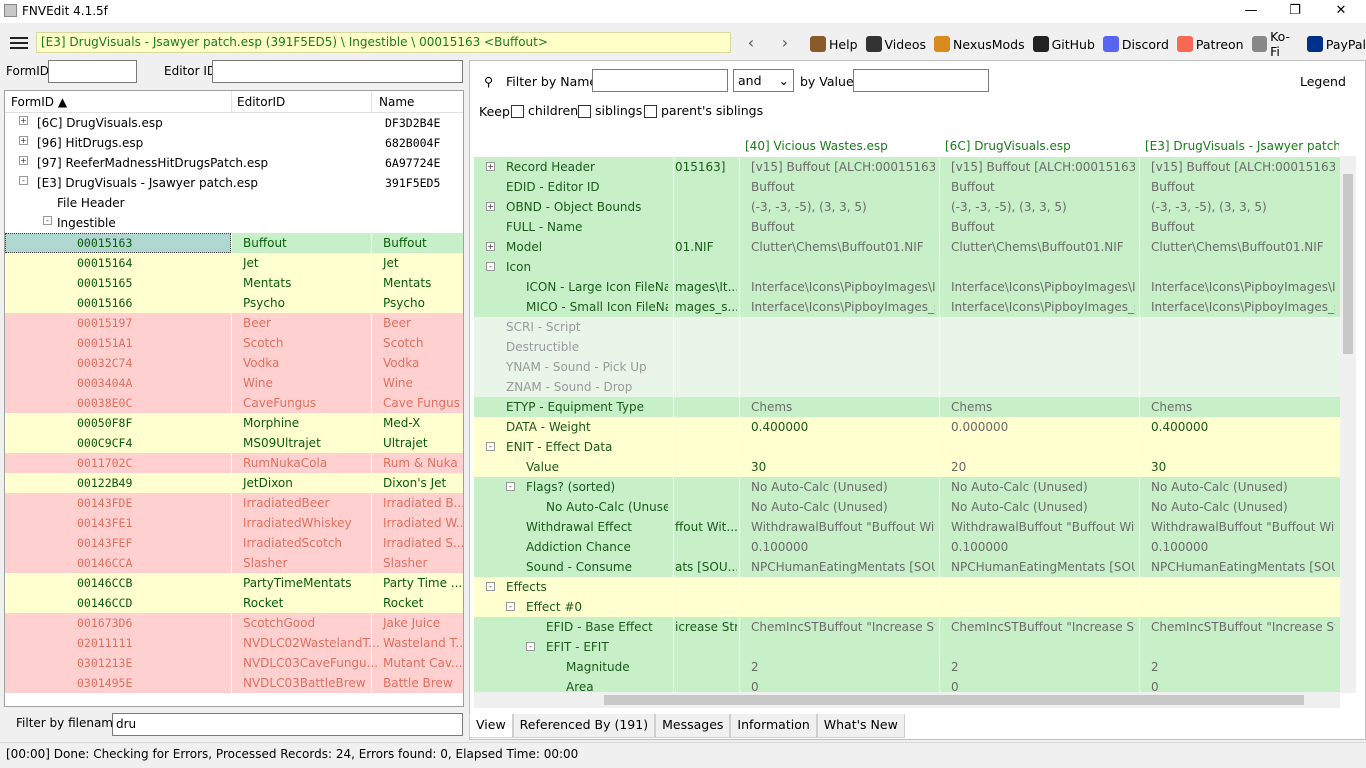  What do you see at coordinates (907, 647) in the screenshot?
I see `grid-row: - EFIT - EFIT` at bounding box center [907, 647].